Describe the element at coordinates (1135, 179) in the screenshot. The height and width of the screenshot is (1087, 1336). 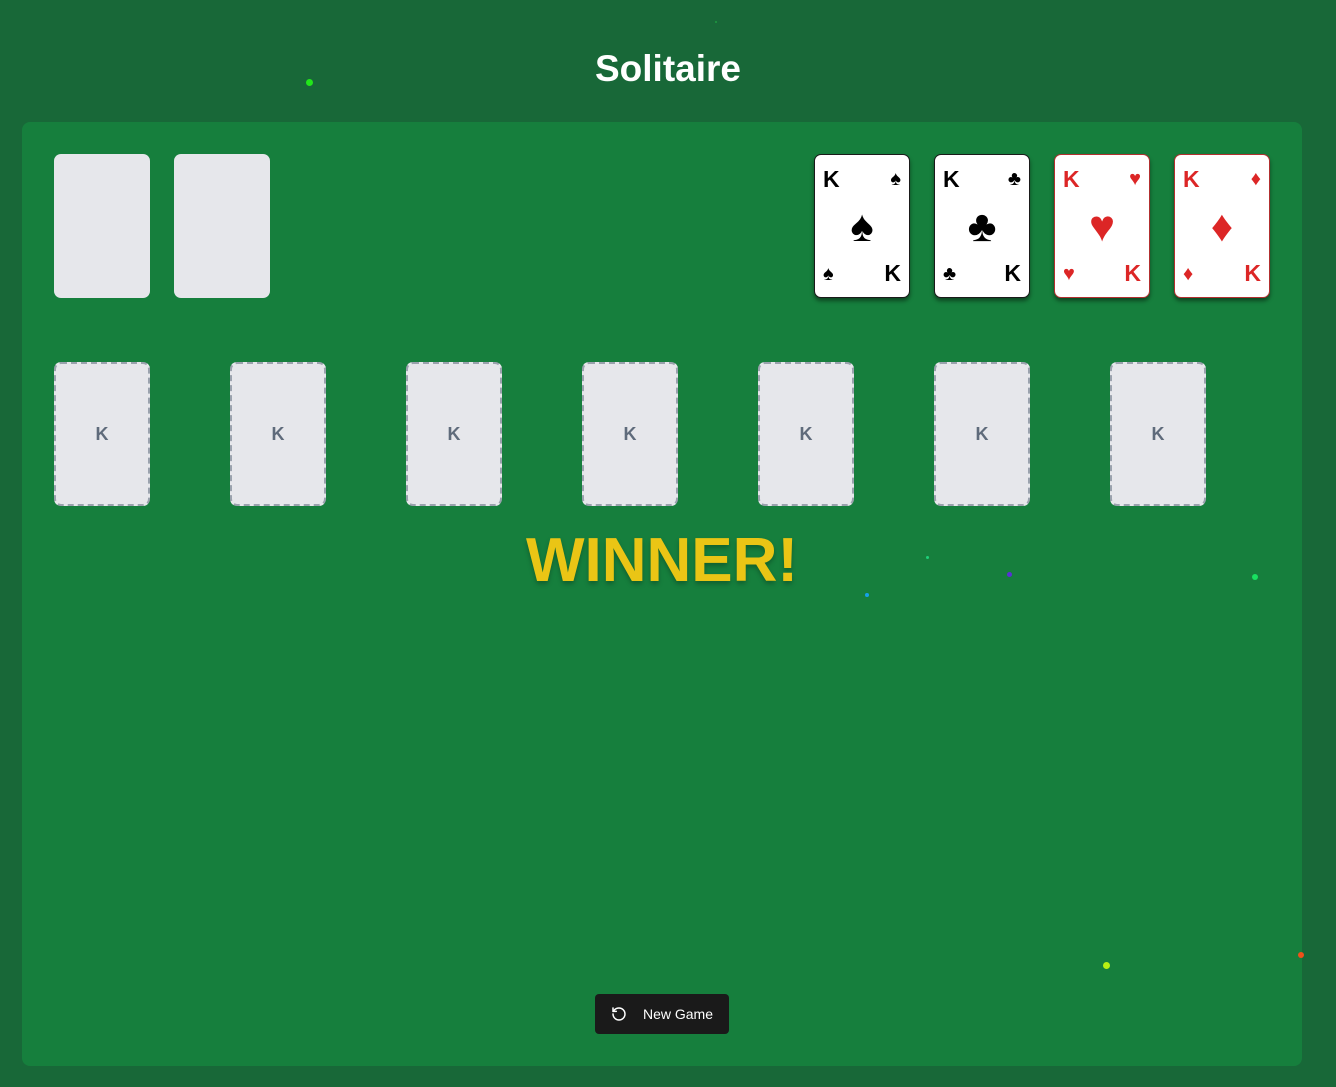
I see `card-suit-top: ♥` at that location.